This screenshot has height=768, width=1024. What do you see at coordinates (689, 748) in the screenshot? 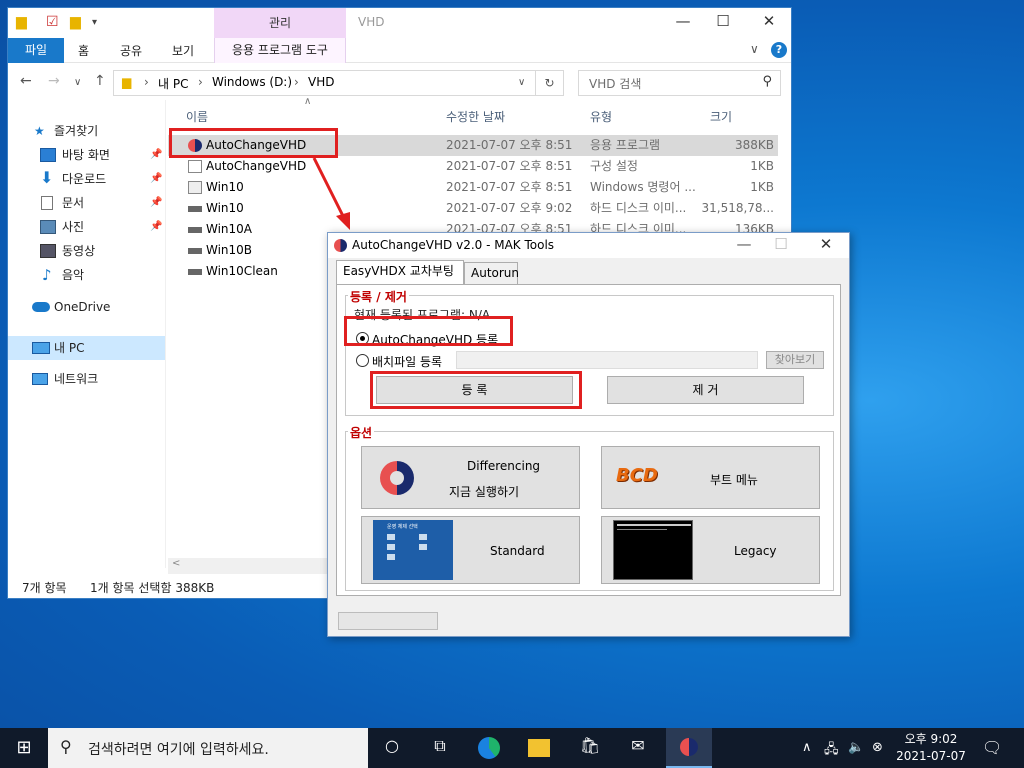
I see `taskbar-active-app` at bounding box center [689, 748].